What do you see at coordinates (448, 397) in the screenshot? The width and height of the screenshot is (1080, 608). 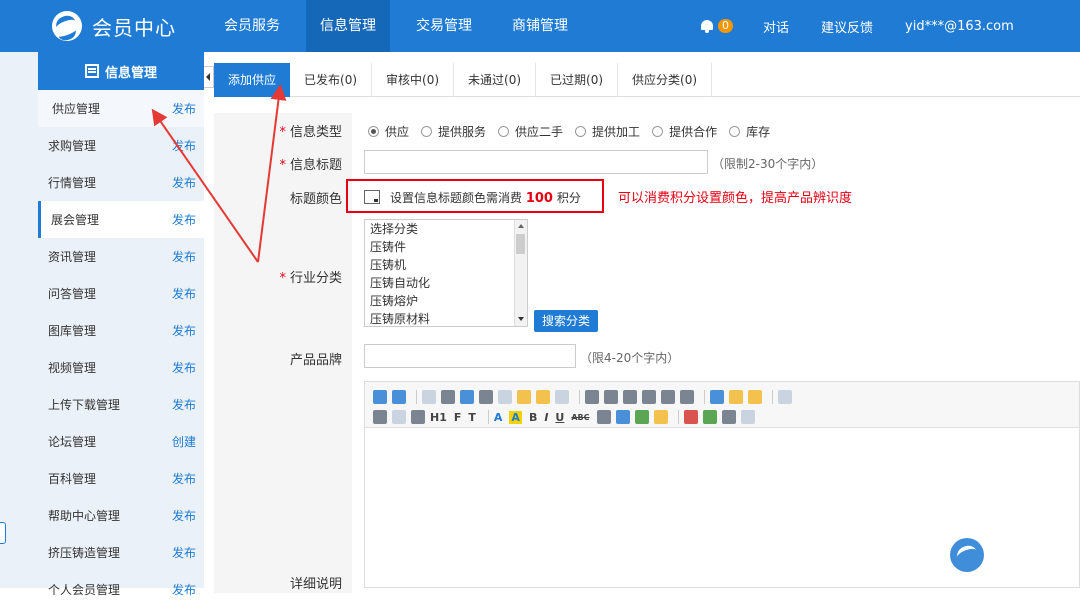 I see `print-icon` at bounding box center [448, 397].